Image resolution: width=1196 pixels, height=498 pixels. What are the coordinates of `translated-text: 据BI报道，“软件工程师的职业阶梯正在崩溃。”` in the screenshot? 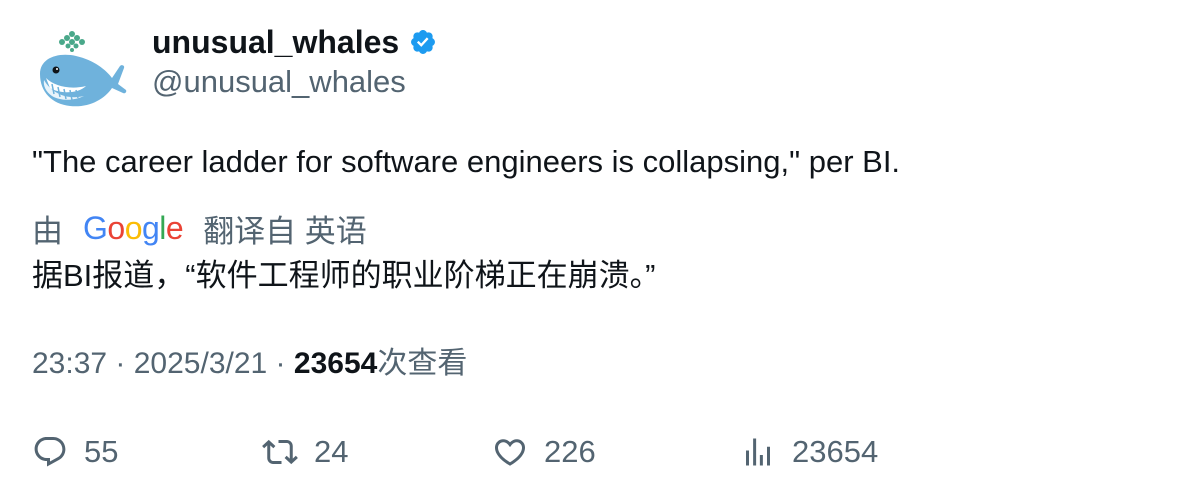 It's located at (344, 275).